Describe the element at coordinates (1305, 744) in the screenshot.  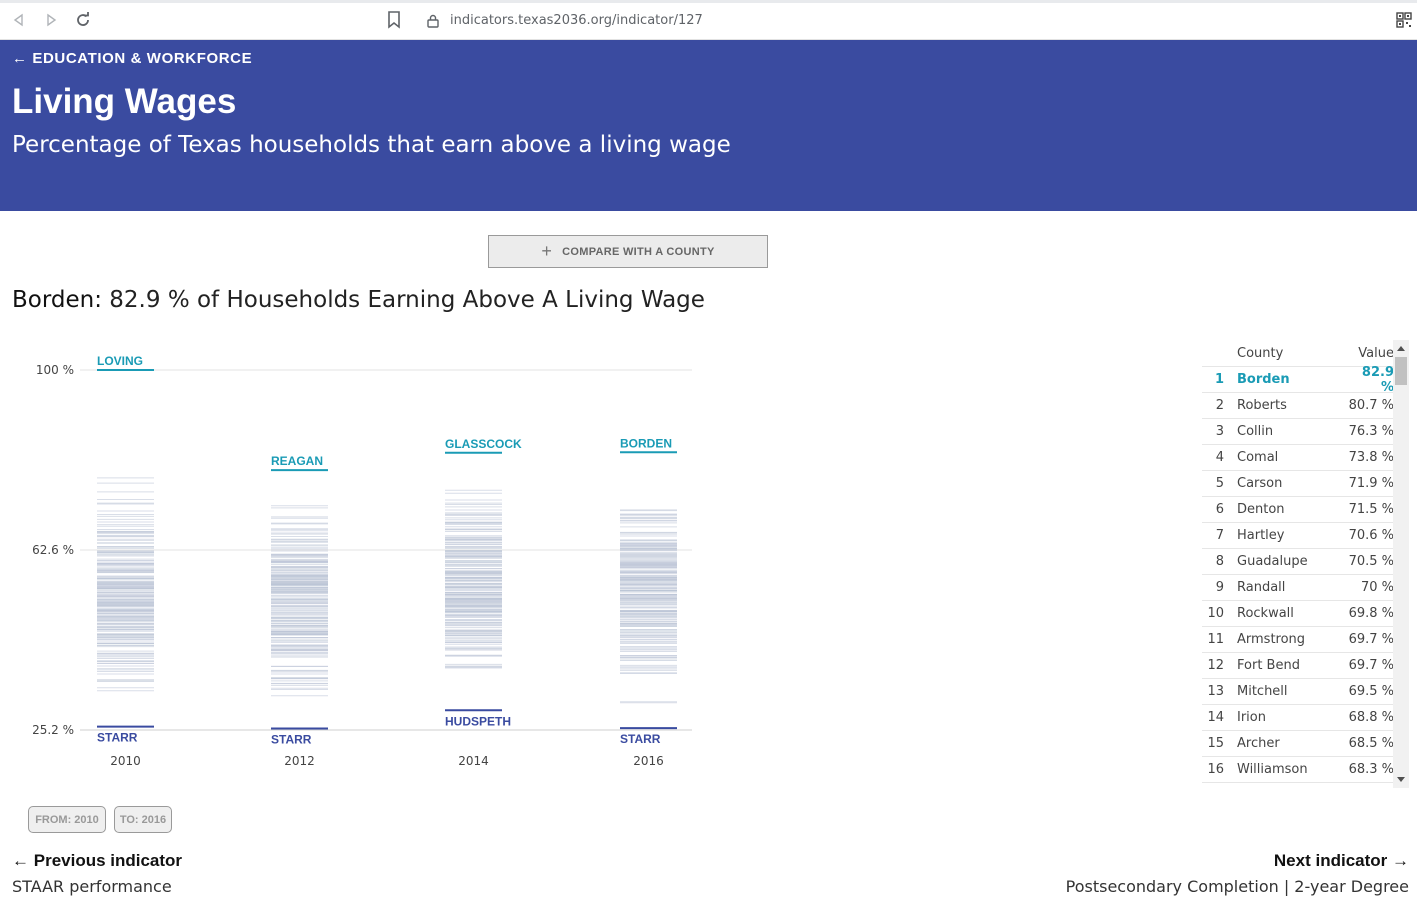
I see `rank-row: 15 Archer 68.5 %` at that location.